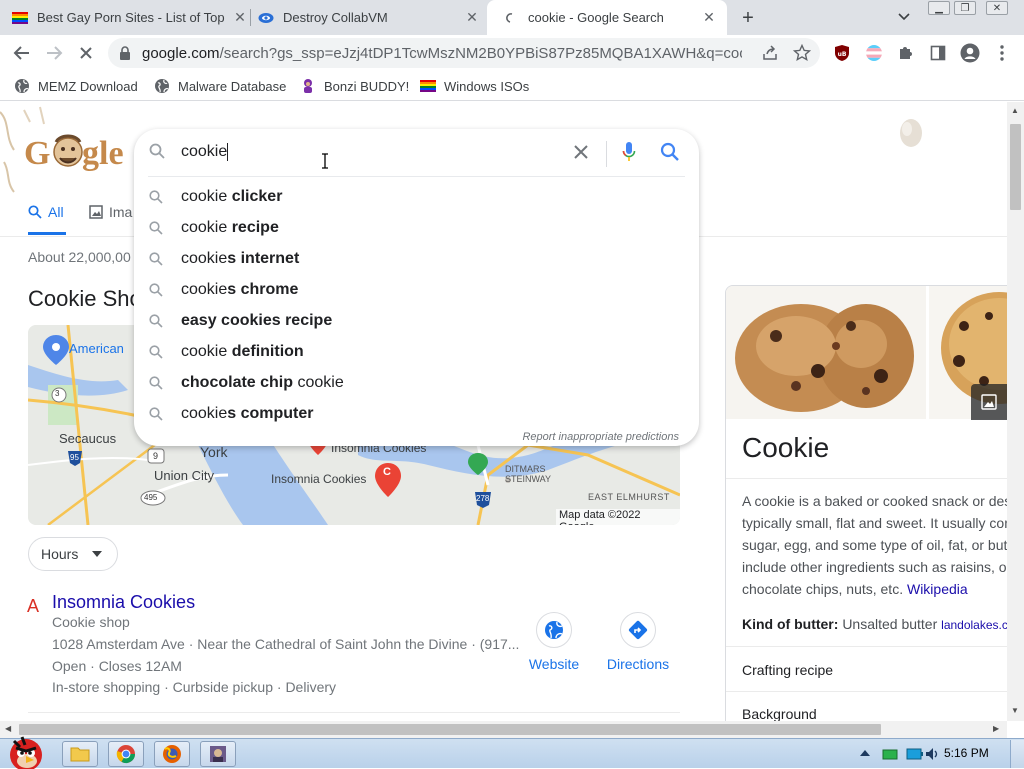  What do you see at coordinates (416, 259) in the screenshot?
I see `suggestion-item: cookies internet` at bounding box center [416, 259].